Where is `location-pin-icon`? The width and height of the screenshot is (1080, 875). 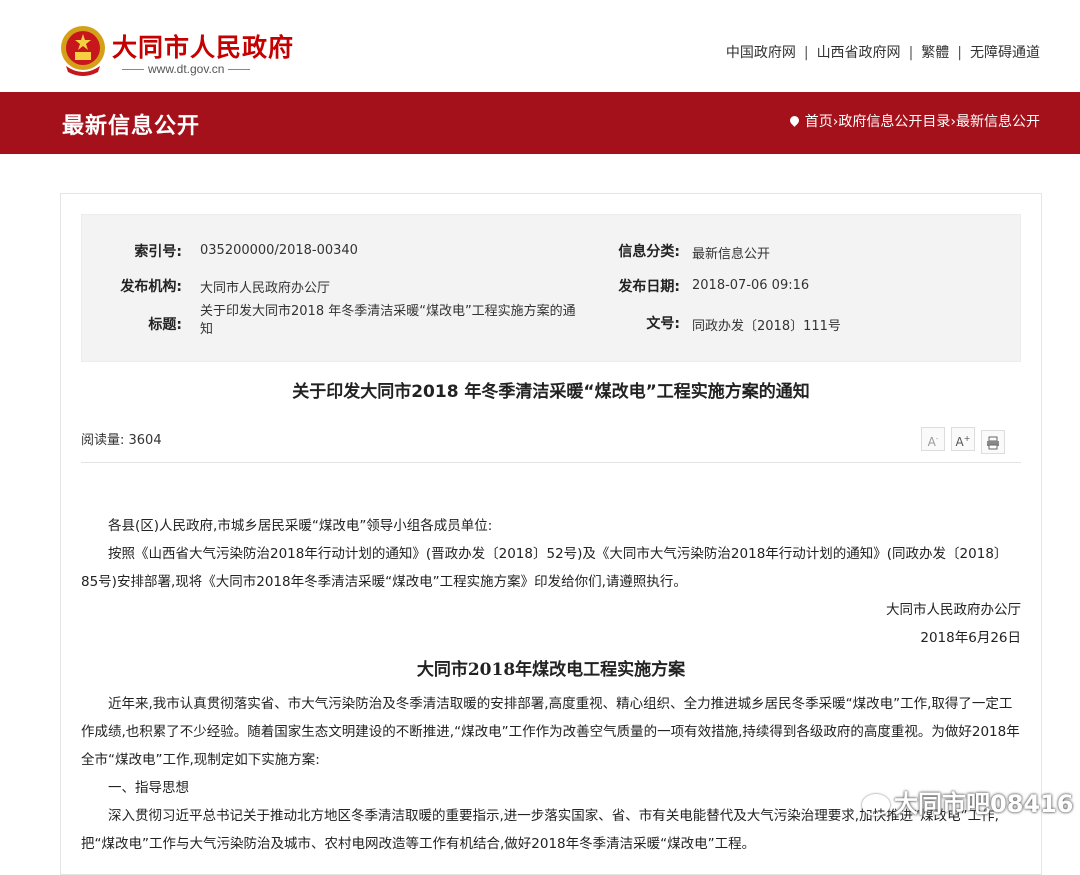
location-pin-icon is located at coordinates (794, 120).